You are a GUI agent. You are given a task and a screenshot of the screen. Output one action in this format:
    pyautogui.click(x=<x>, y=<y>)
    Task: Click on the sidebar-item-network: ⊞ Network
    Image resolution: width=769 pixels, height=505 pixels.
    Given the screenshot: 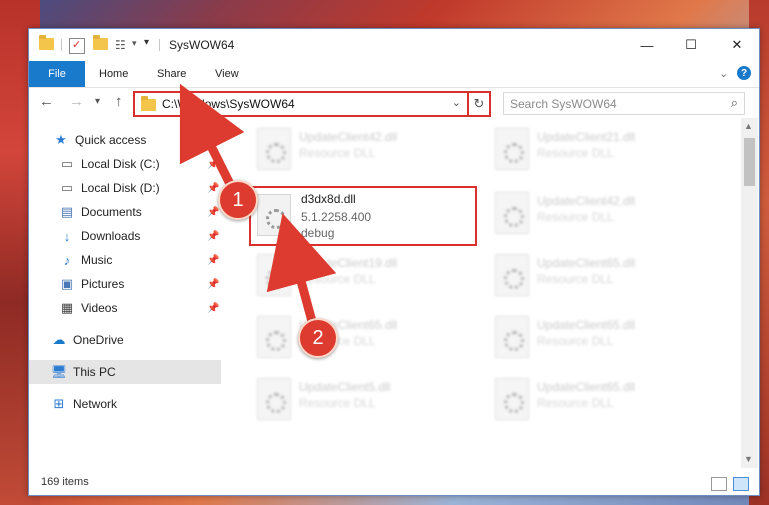 What is the action you would take?
    pyautogui.click(x=136, y=404)
    